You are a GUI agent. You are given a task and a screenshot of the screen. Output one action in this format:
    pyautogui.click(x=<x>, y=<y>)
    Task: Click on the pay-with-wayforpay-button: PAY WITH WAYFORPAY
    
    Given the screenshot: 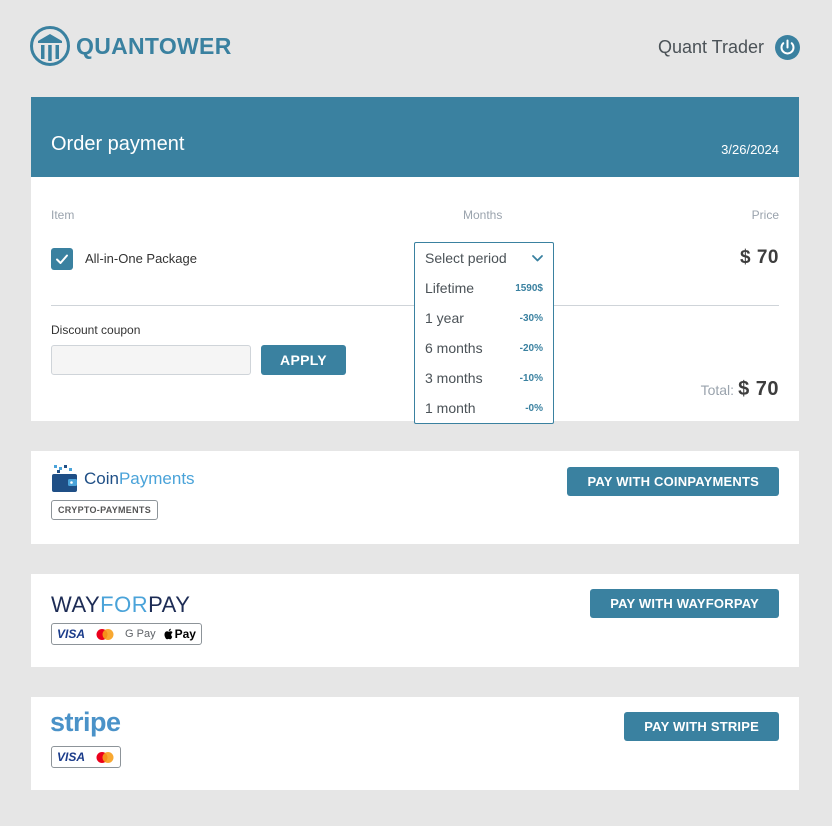 What is the action you would take?
    pyautogui.click(x=684, y=603)
    